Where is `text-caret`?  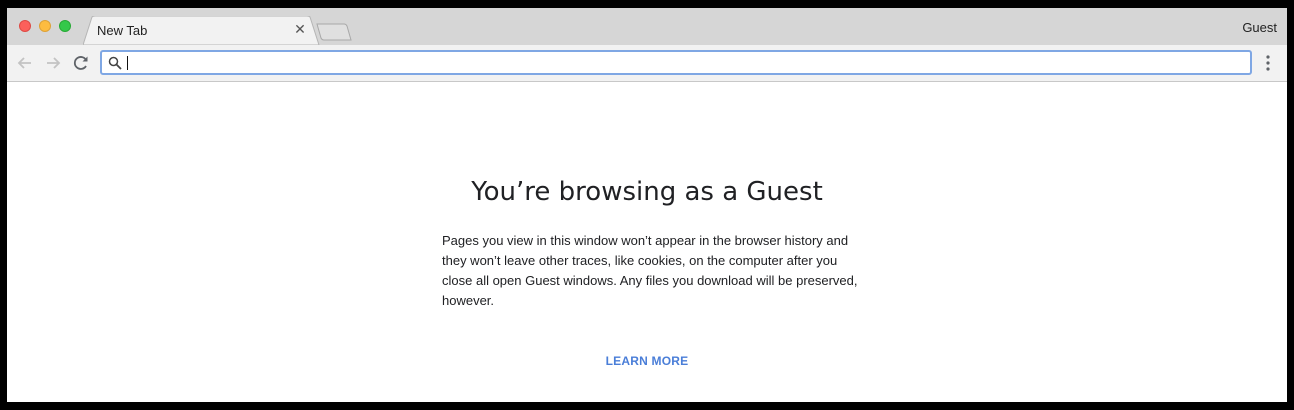
text-caret is located at coordinates (127, 63).